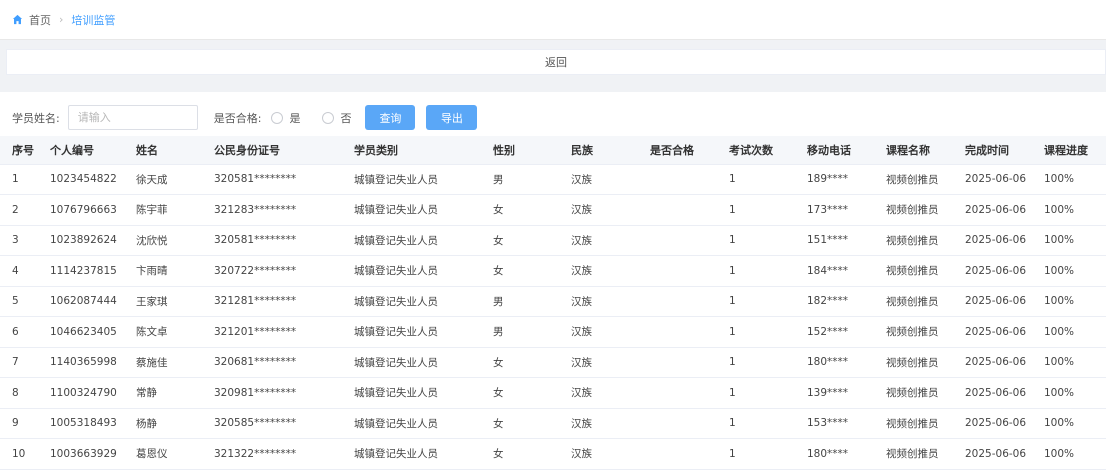 This screenshot has height=476, width=1106. What do you see at coordinates (411, 150) in the screenshot?
I see `column-header: 学员类别` at bounding box center [411, 150].